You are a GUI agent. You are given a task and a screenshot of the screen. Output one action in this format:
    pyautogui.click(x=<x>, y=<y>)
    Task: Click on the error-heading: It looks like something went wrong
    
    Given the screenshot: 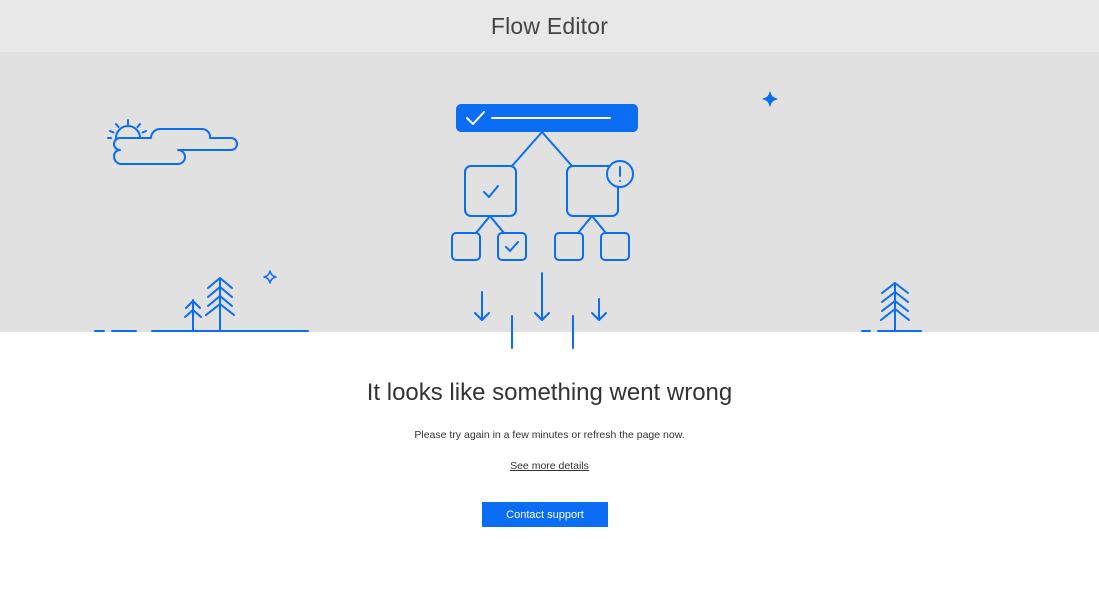 What is the action you would take?
    pyautogui.click(x=549, y=392)
    